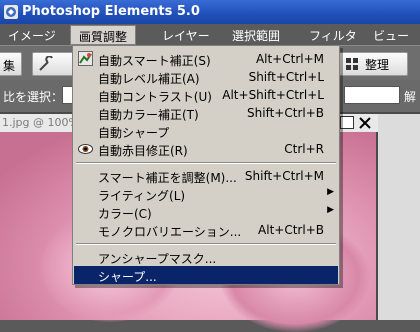  Describe the element at coordinates (285, 113) in the screenshot. I see `menu-item-shortcut: Shift+Ctrl+B` at that location.